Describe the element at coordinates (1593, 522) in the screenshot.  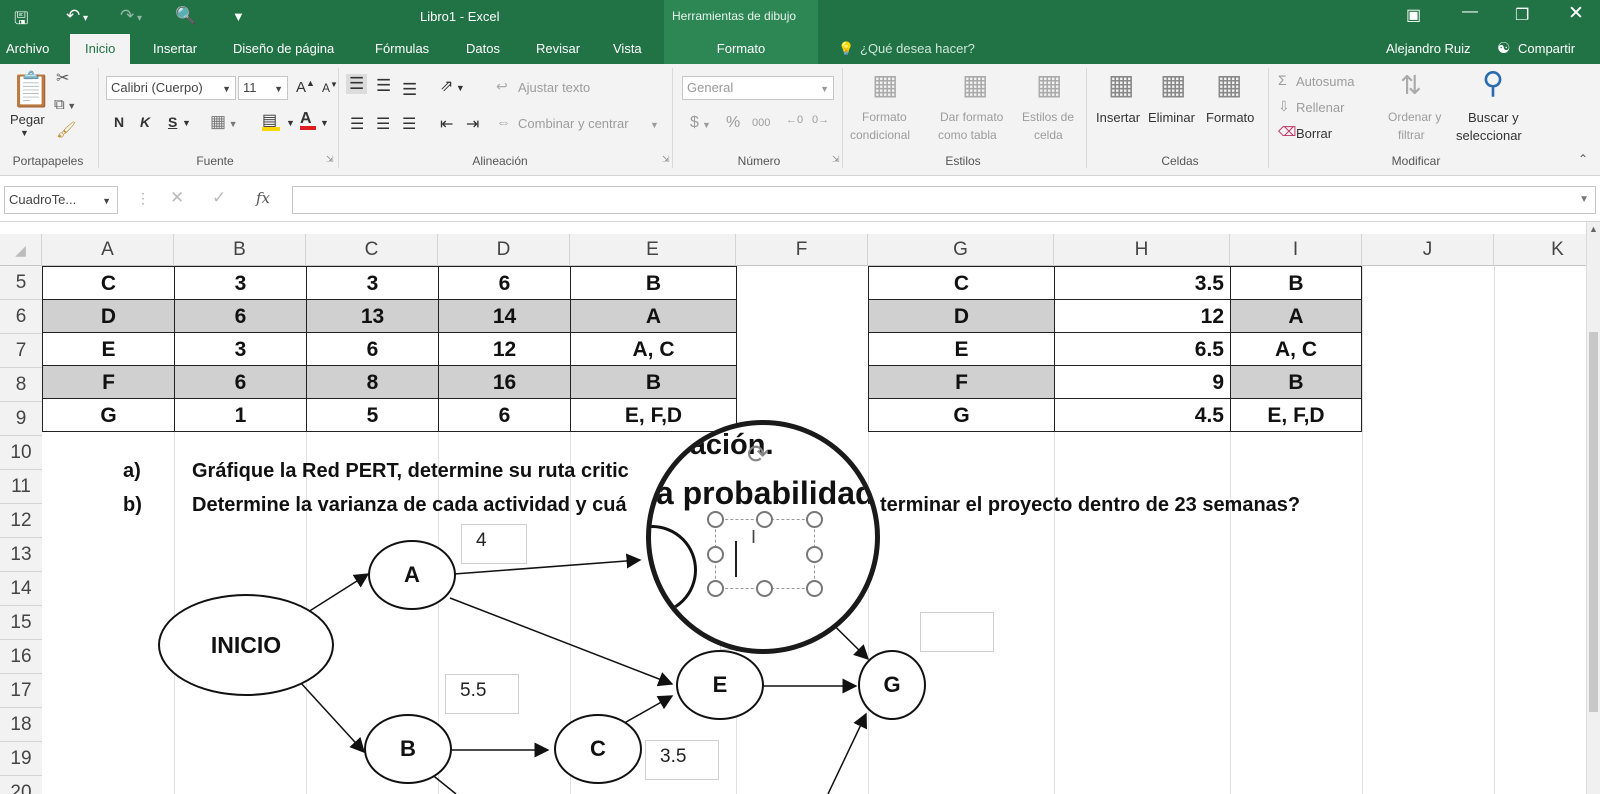
I see `scrollbar-thumb` at that location.